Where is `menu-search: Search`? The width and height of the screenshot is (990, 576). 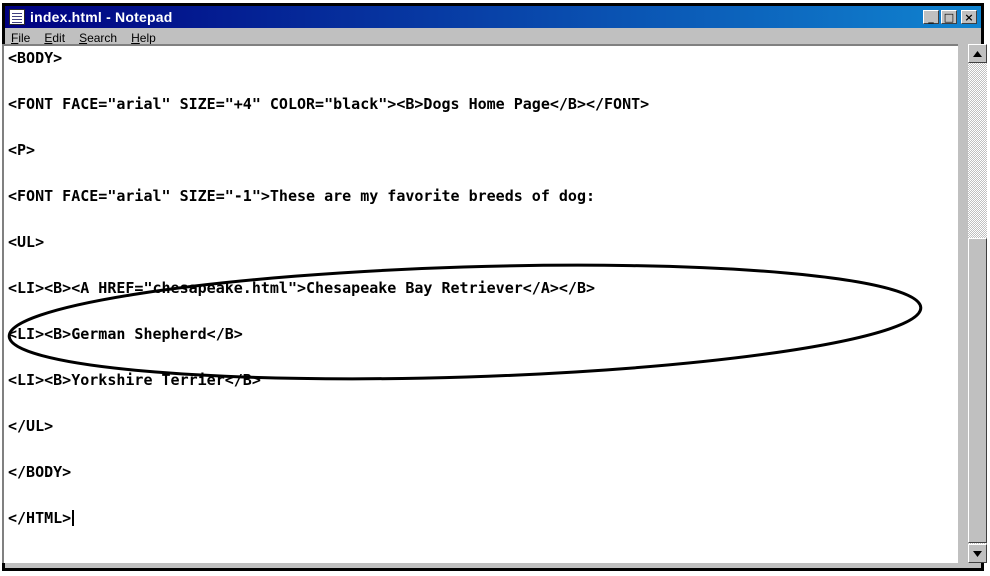
menu-search: Search is located at coordinates (98, 38).